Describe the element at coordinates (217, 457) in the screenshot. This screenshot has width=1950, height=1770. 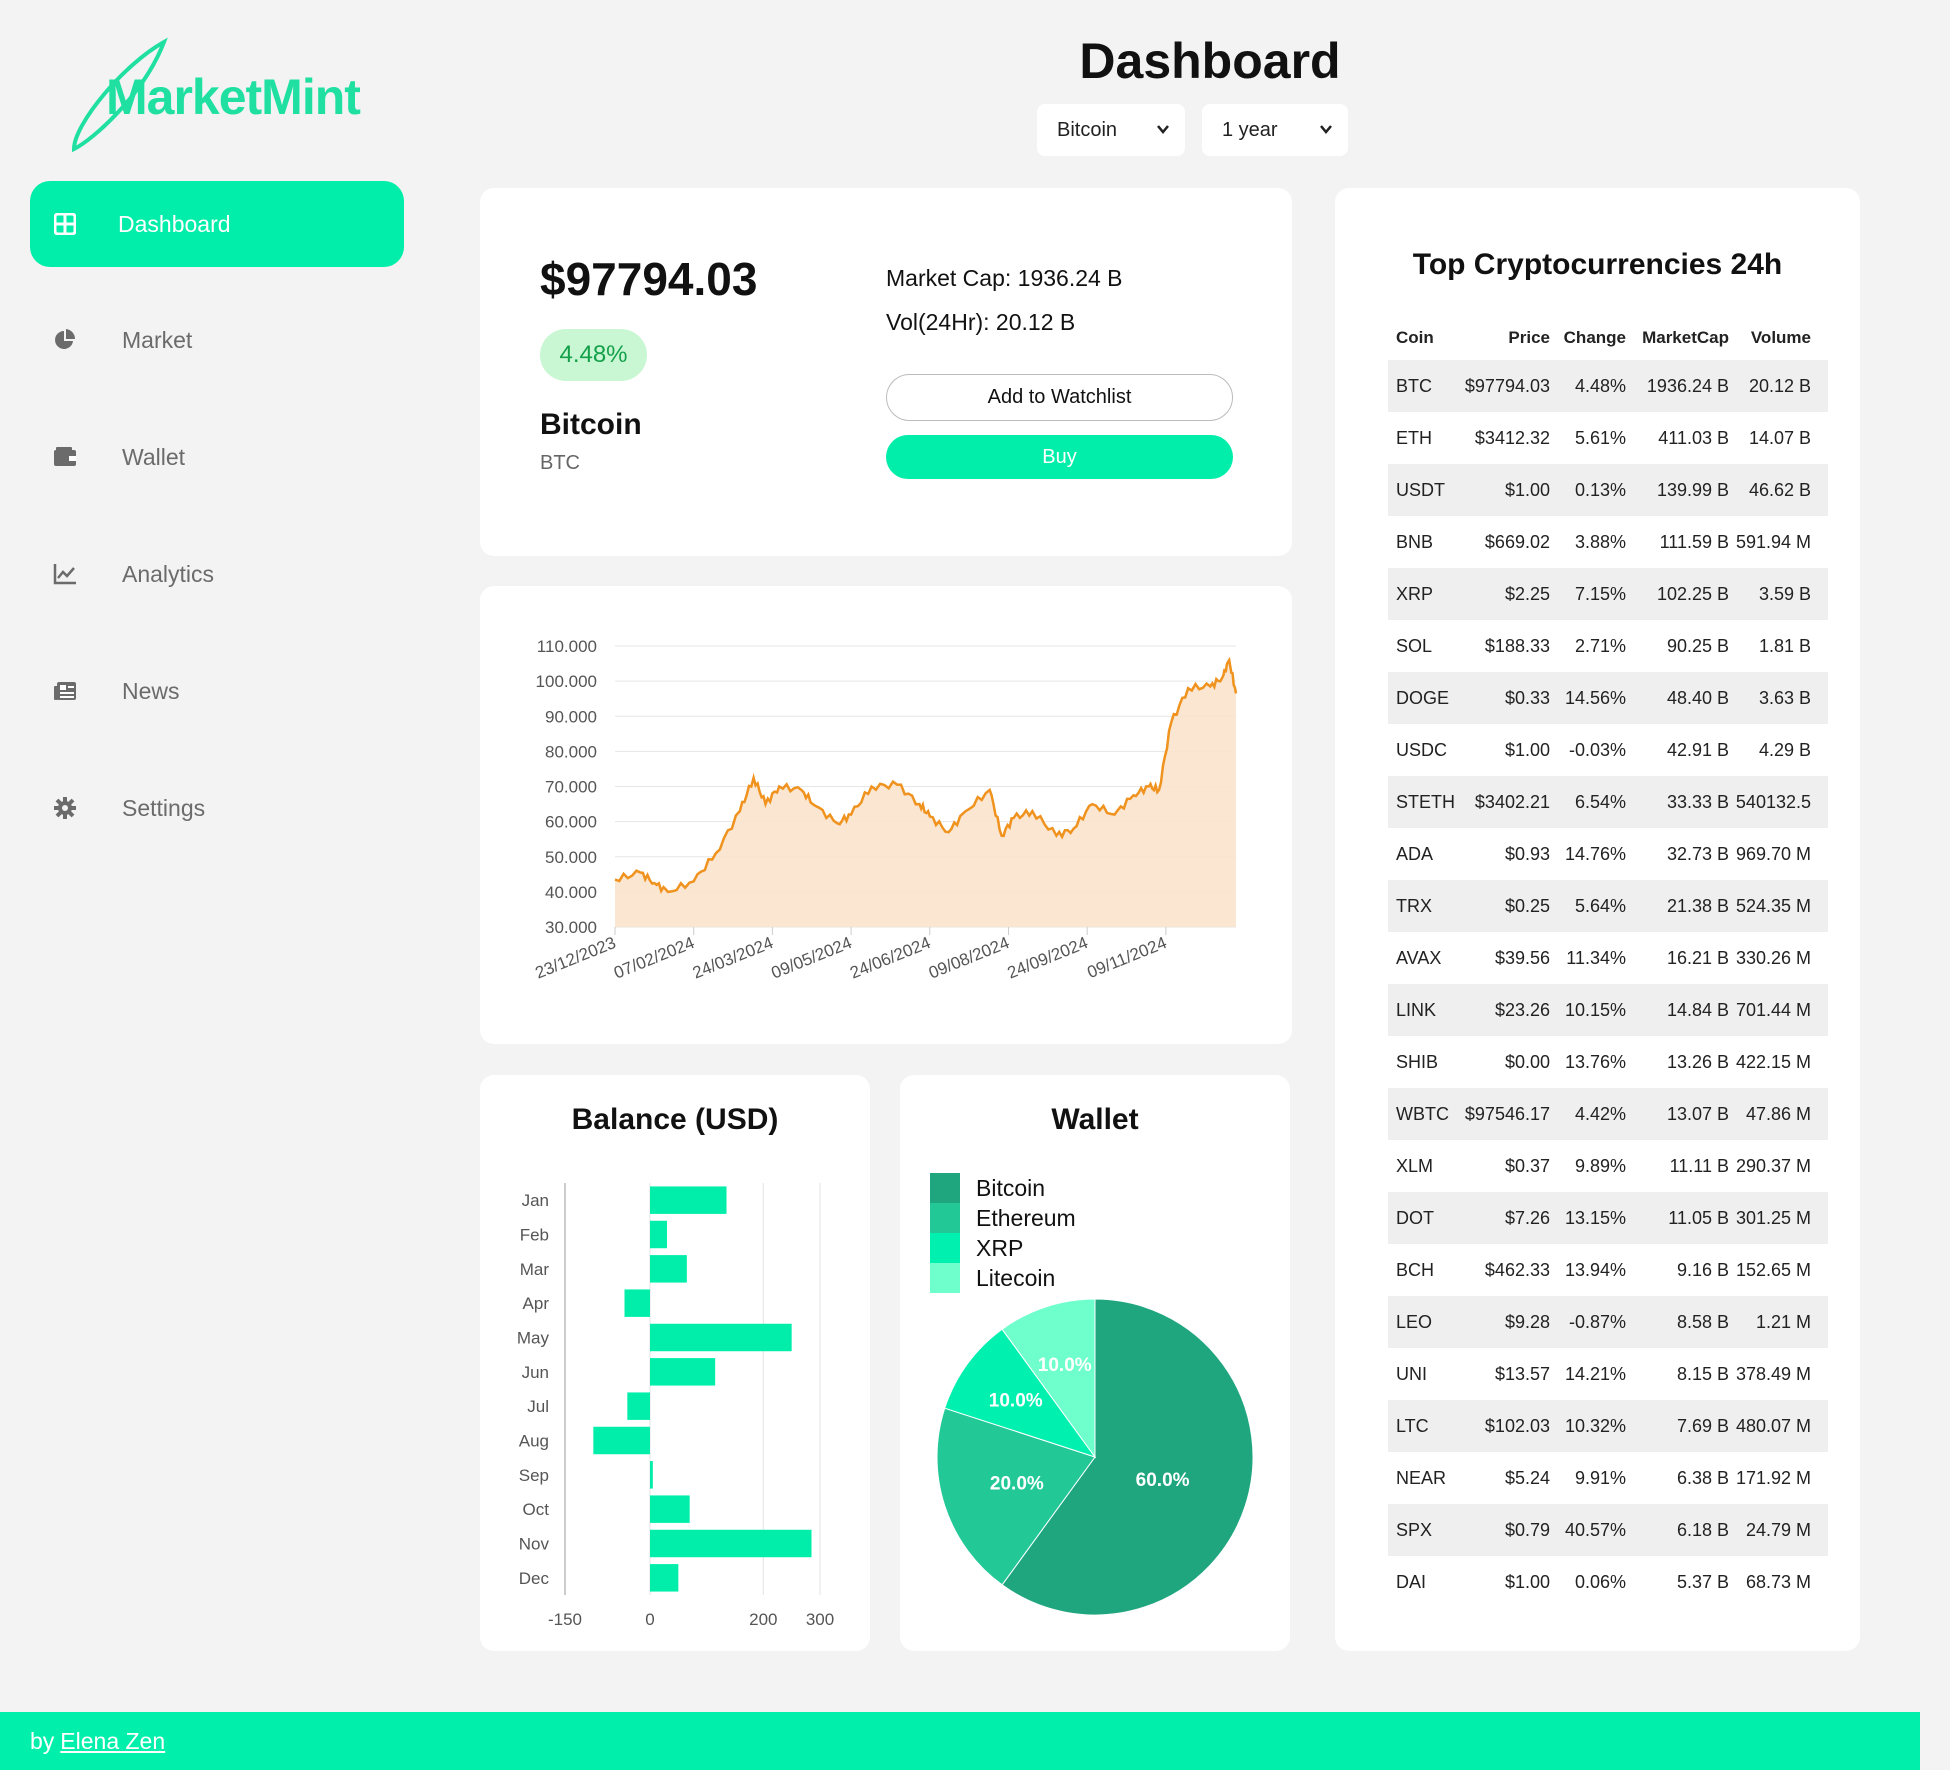
I see `sidebar-item-wallet: Wallet` at that location.